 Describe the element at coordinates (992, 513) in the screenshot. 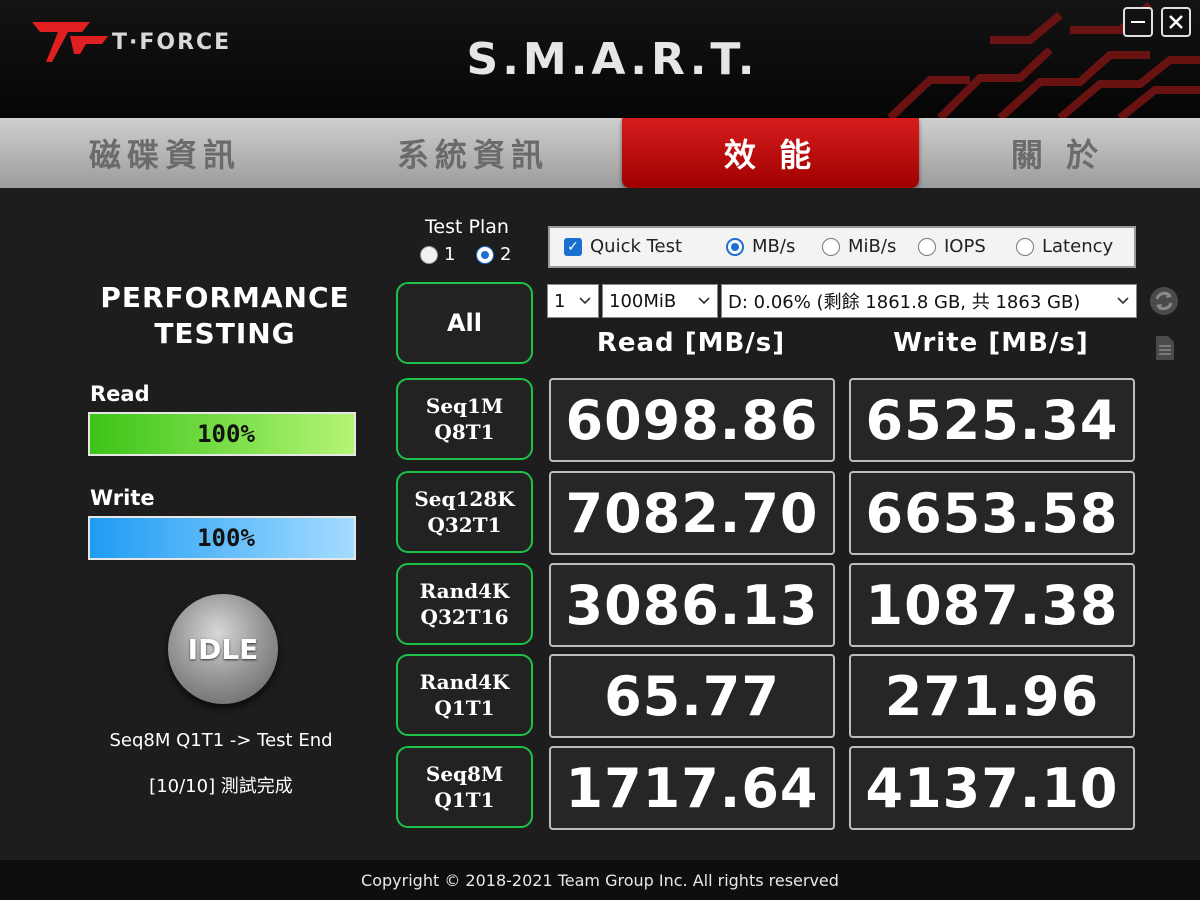

I see `result-write-seq128k: 6653.58` at that location.